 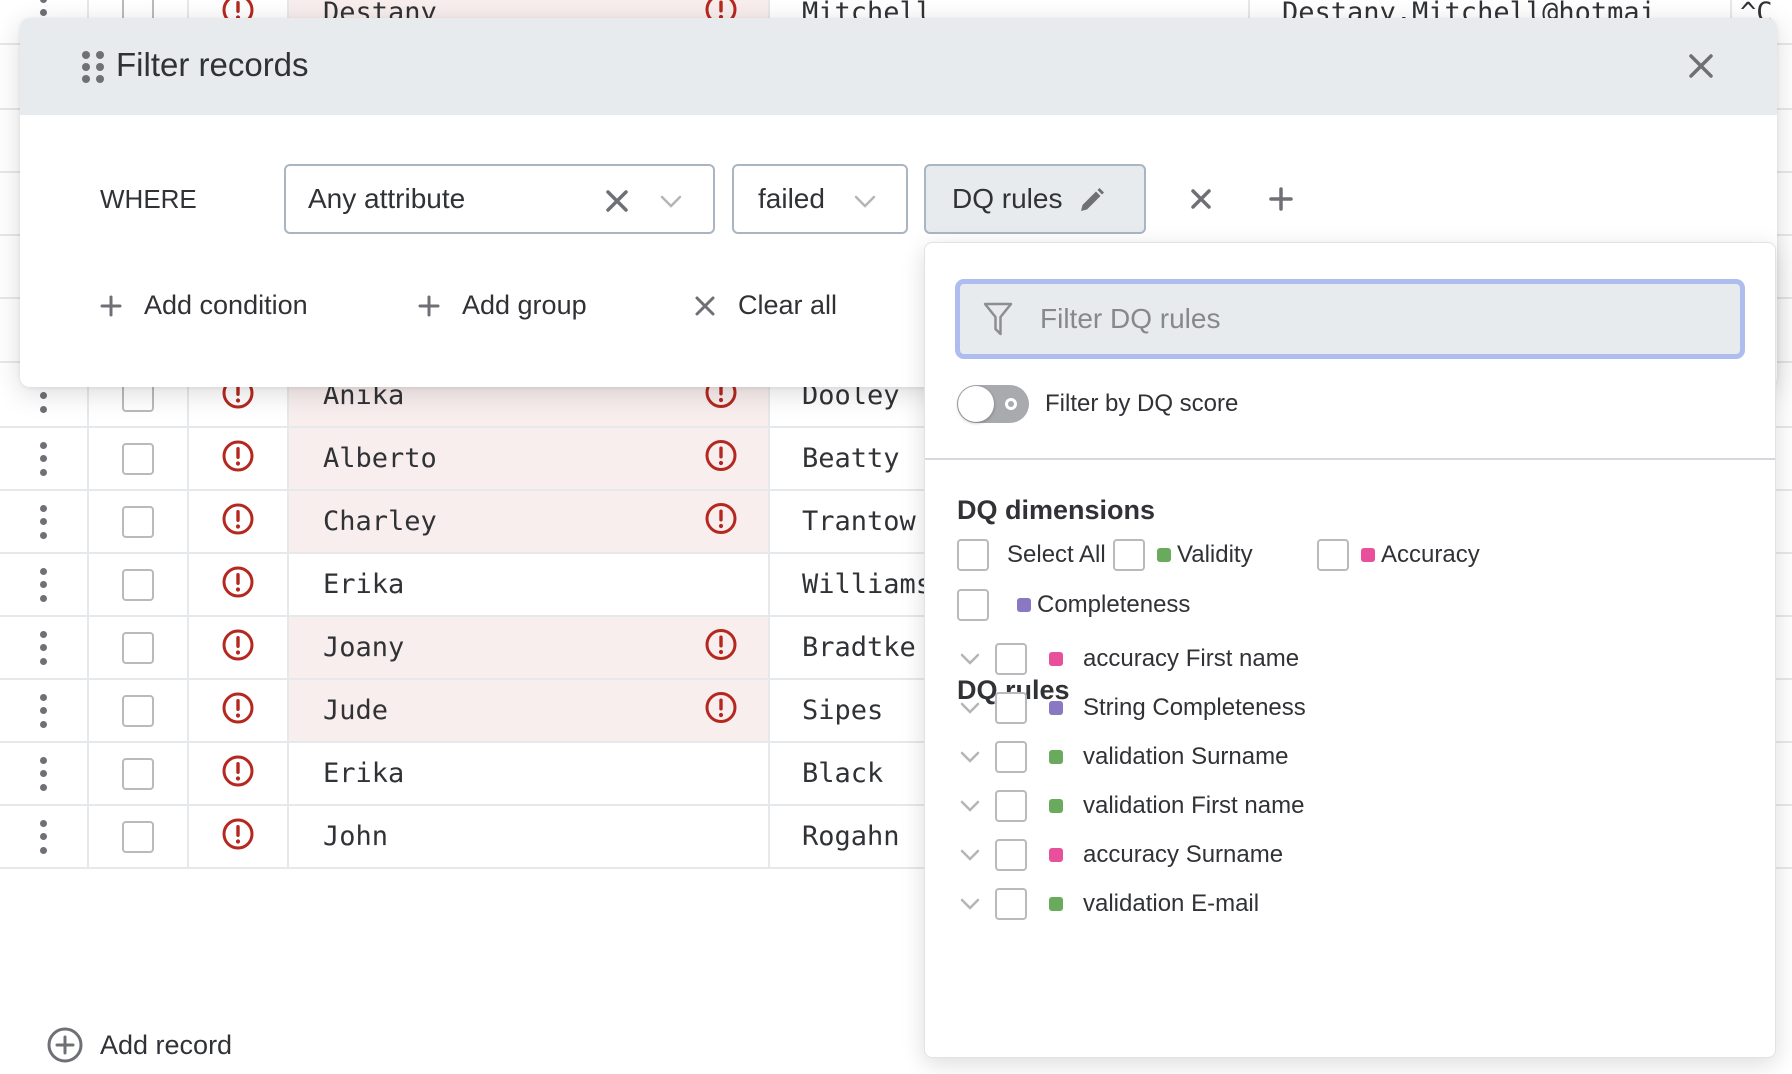 What do you see at coordinates (1131, 708) in the screenshot?
I see `dq-rule-item: String Completeness` at bounding box center [1131, 708].